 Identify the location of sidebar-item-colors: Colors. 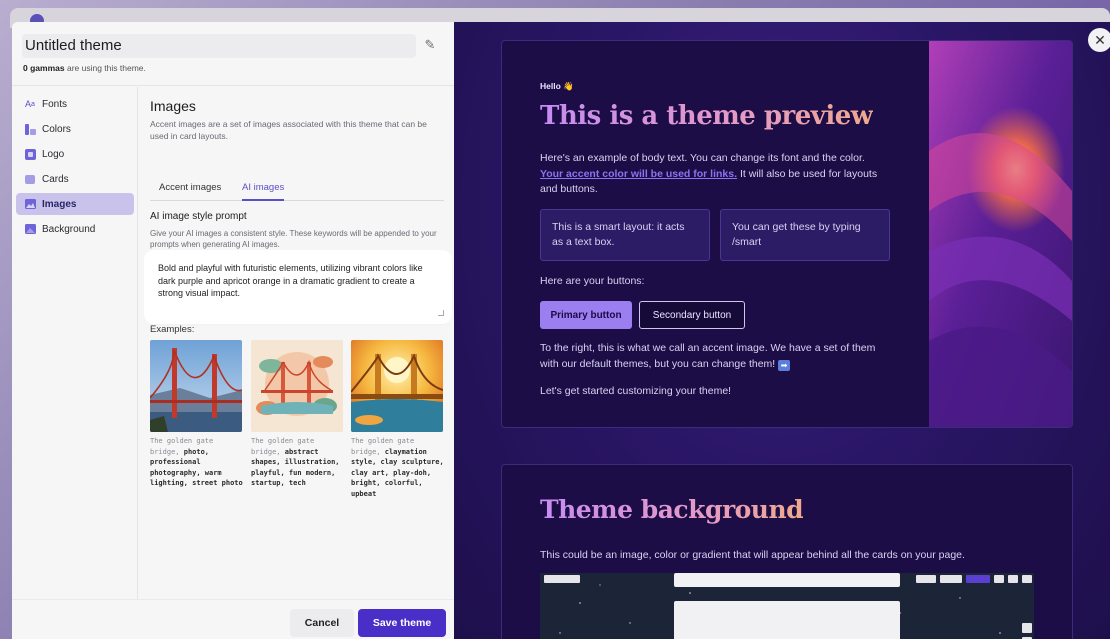
(75, 129).